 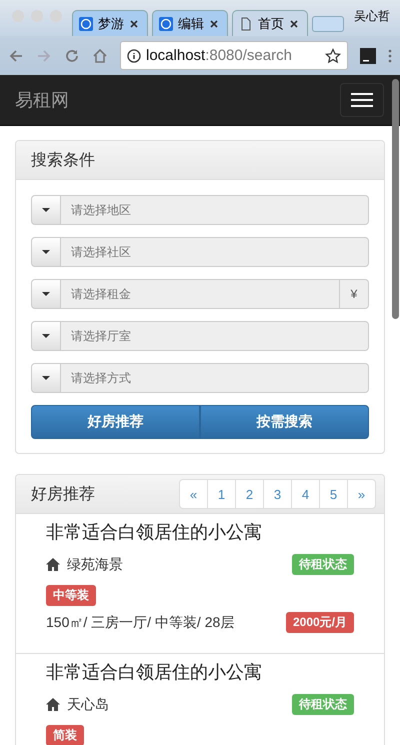 What do you see at coordinates (320, 622) in the screenshot?
I see `price-label: 2000元/月` at bounding box center [320, 622].